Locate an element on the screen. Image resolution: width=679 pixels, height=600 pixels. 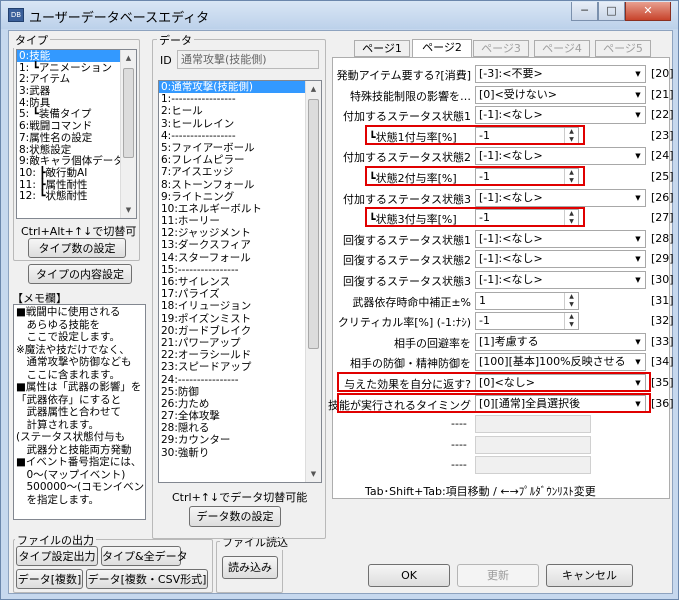
data-list-item: 29:カウンター is located at coordinates (240, 440).